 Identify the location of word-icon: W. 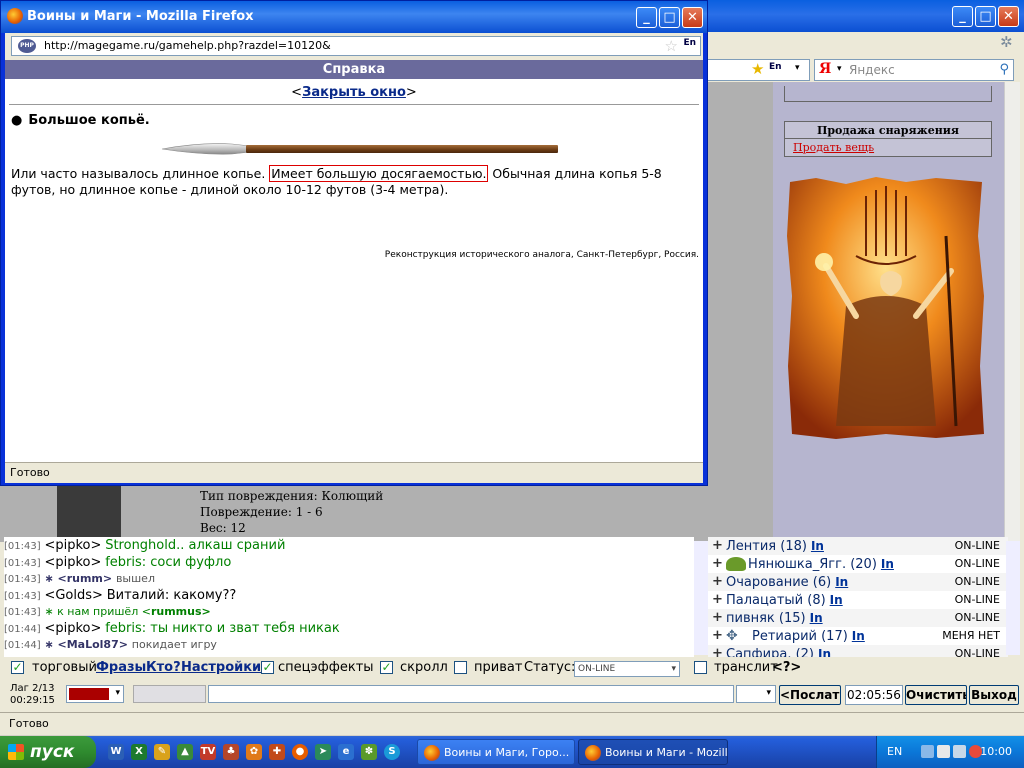
(116, 752).